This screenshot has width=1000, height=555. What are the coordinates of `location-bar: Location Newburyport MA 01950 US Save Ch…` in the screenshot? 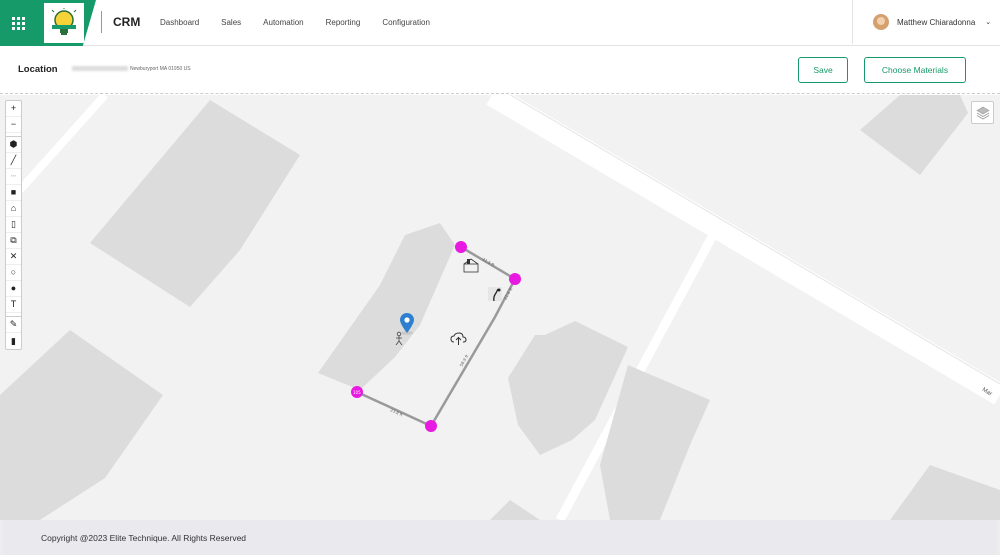 It's located at (500, 70).